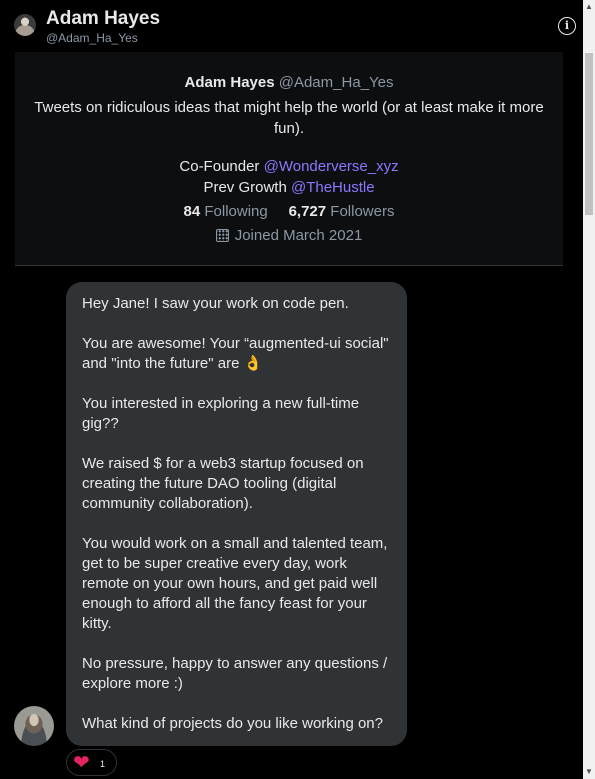 The image size is (595, 779). I want to click on scrollbar: ▲ ▼, so click(589, 389).